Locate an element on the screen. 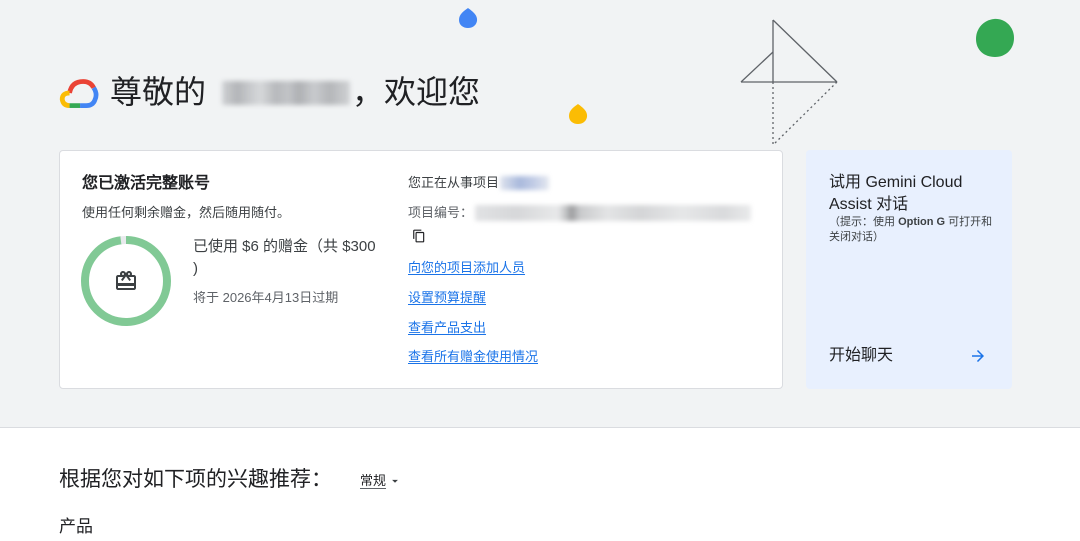  gemini-shortcut-hint: （提示：使用 Option G 可打开和 关闭对话） is located at coordinates (910, 230).